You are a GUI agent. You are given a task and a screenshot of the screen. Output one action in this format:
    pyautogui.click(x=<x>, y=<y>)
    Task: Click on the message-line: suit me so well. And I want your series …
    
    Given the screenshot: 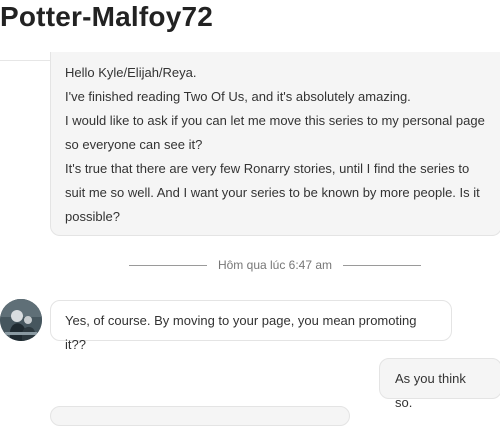 What is the action you would take?
    pyautogui.click(x=272, y=192)
    